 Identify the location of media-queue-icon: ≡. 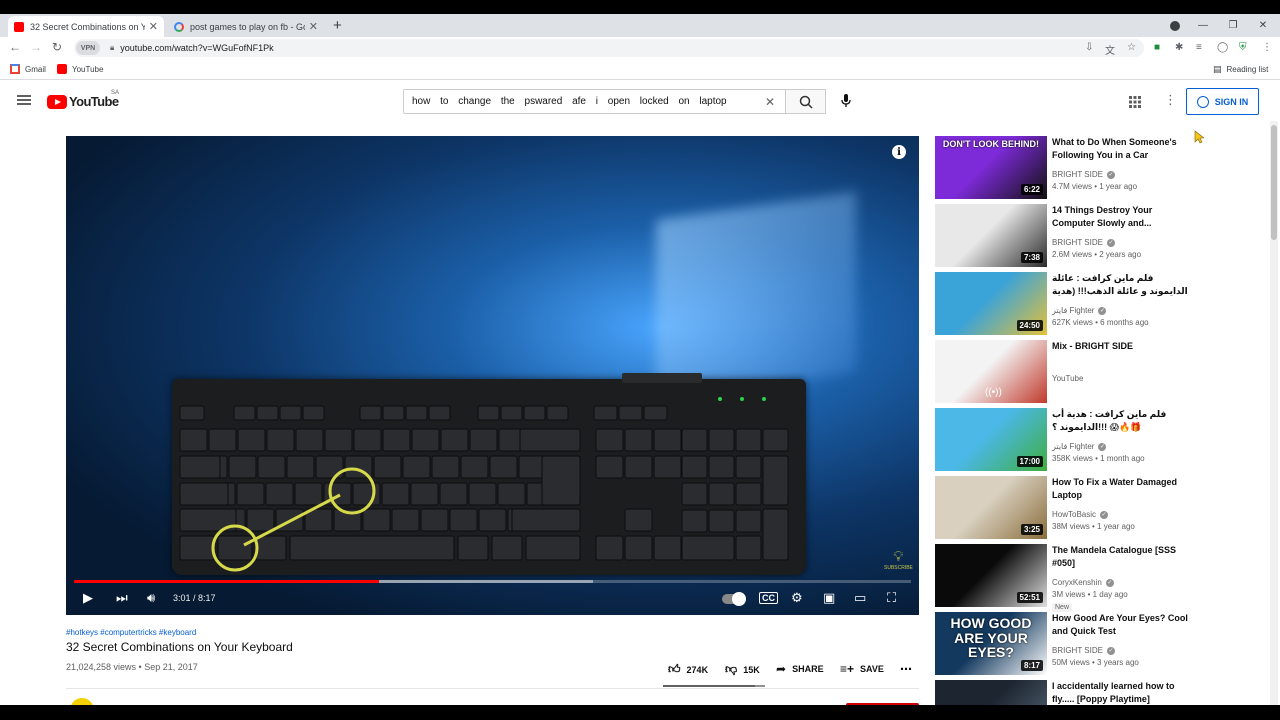
(1199, 47).